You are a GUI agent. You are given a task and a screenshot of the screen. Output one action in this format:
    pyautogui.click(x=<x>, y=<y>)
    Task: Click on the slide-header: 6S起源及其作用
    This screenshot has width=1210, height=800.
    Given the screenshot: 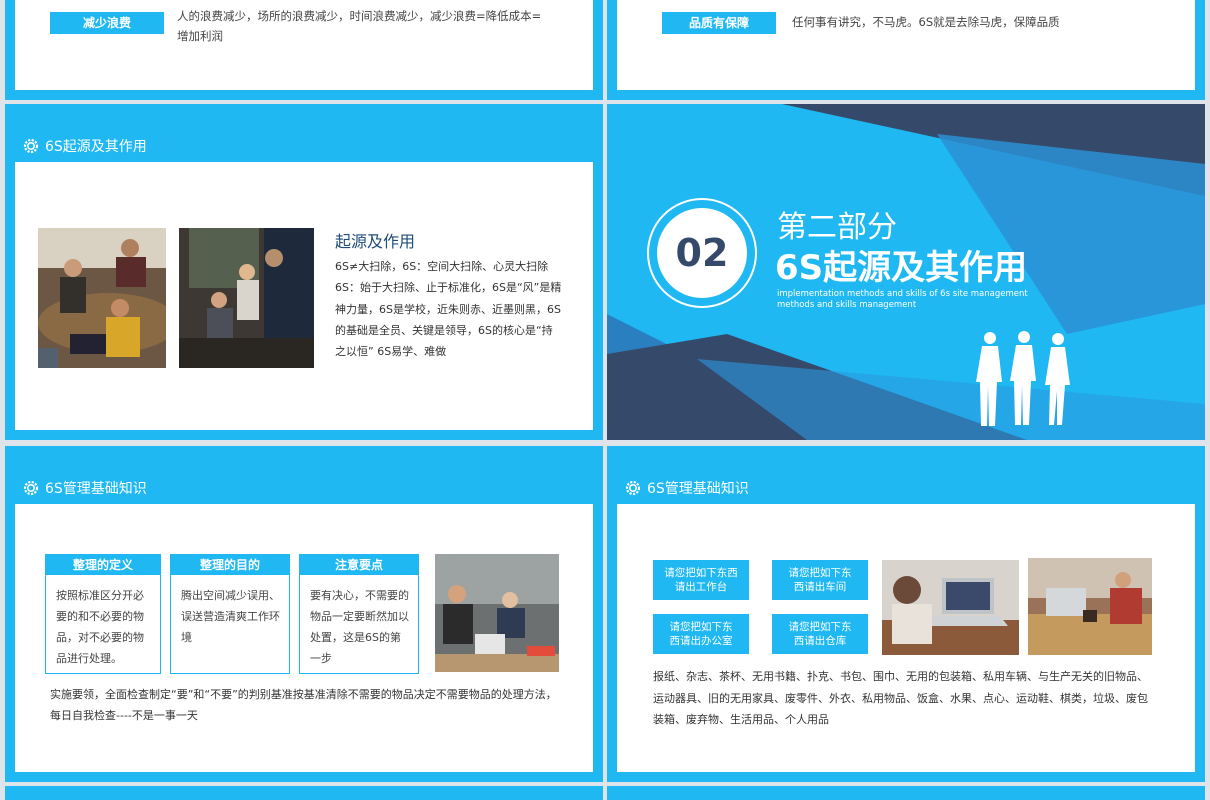 What is the action you would take?
    pyautogui.click(x=85, y=146)
    